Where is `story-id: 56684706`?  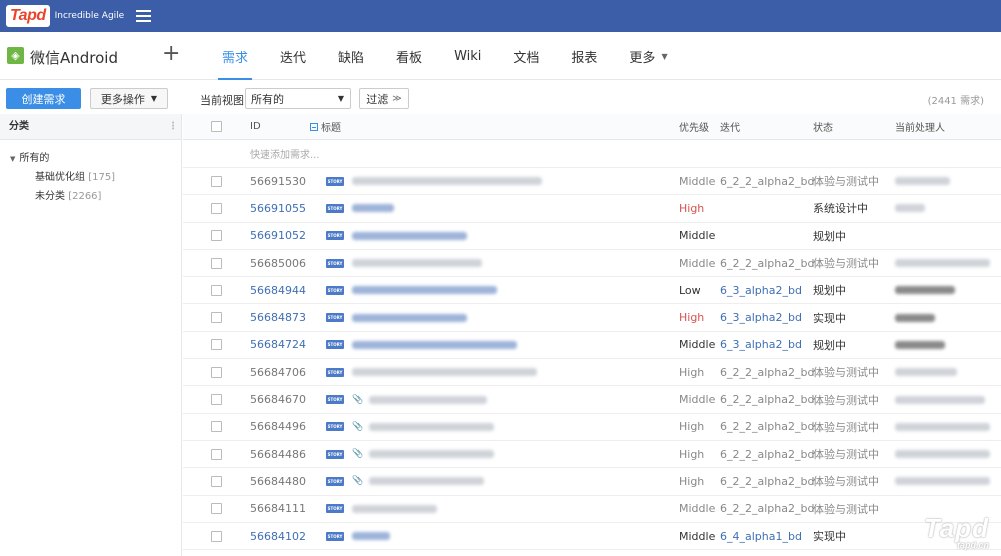
story-id: 56684706 is located at coordinates (278, 372).